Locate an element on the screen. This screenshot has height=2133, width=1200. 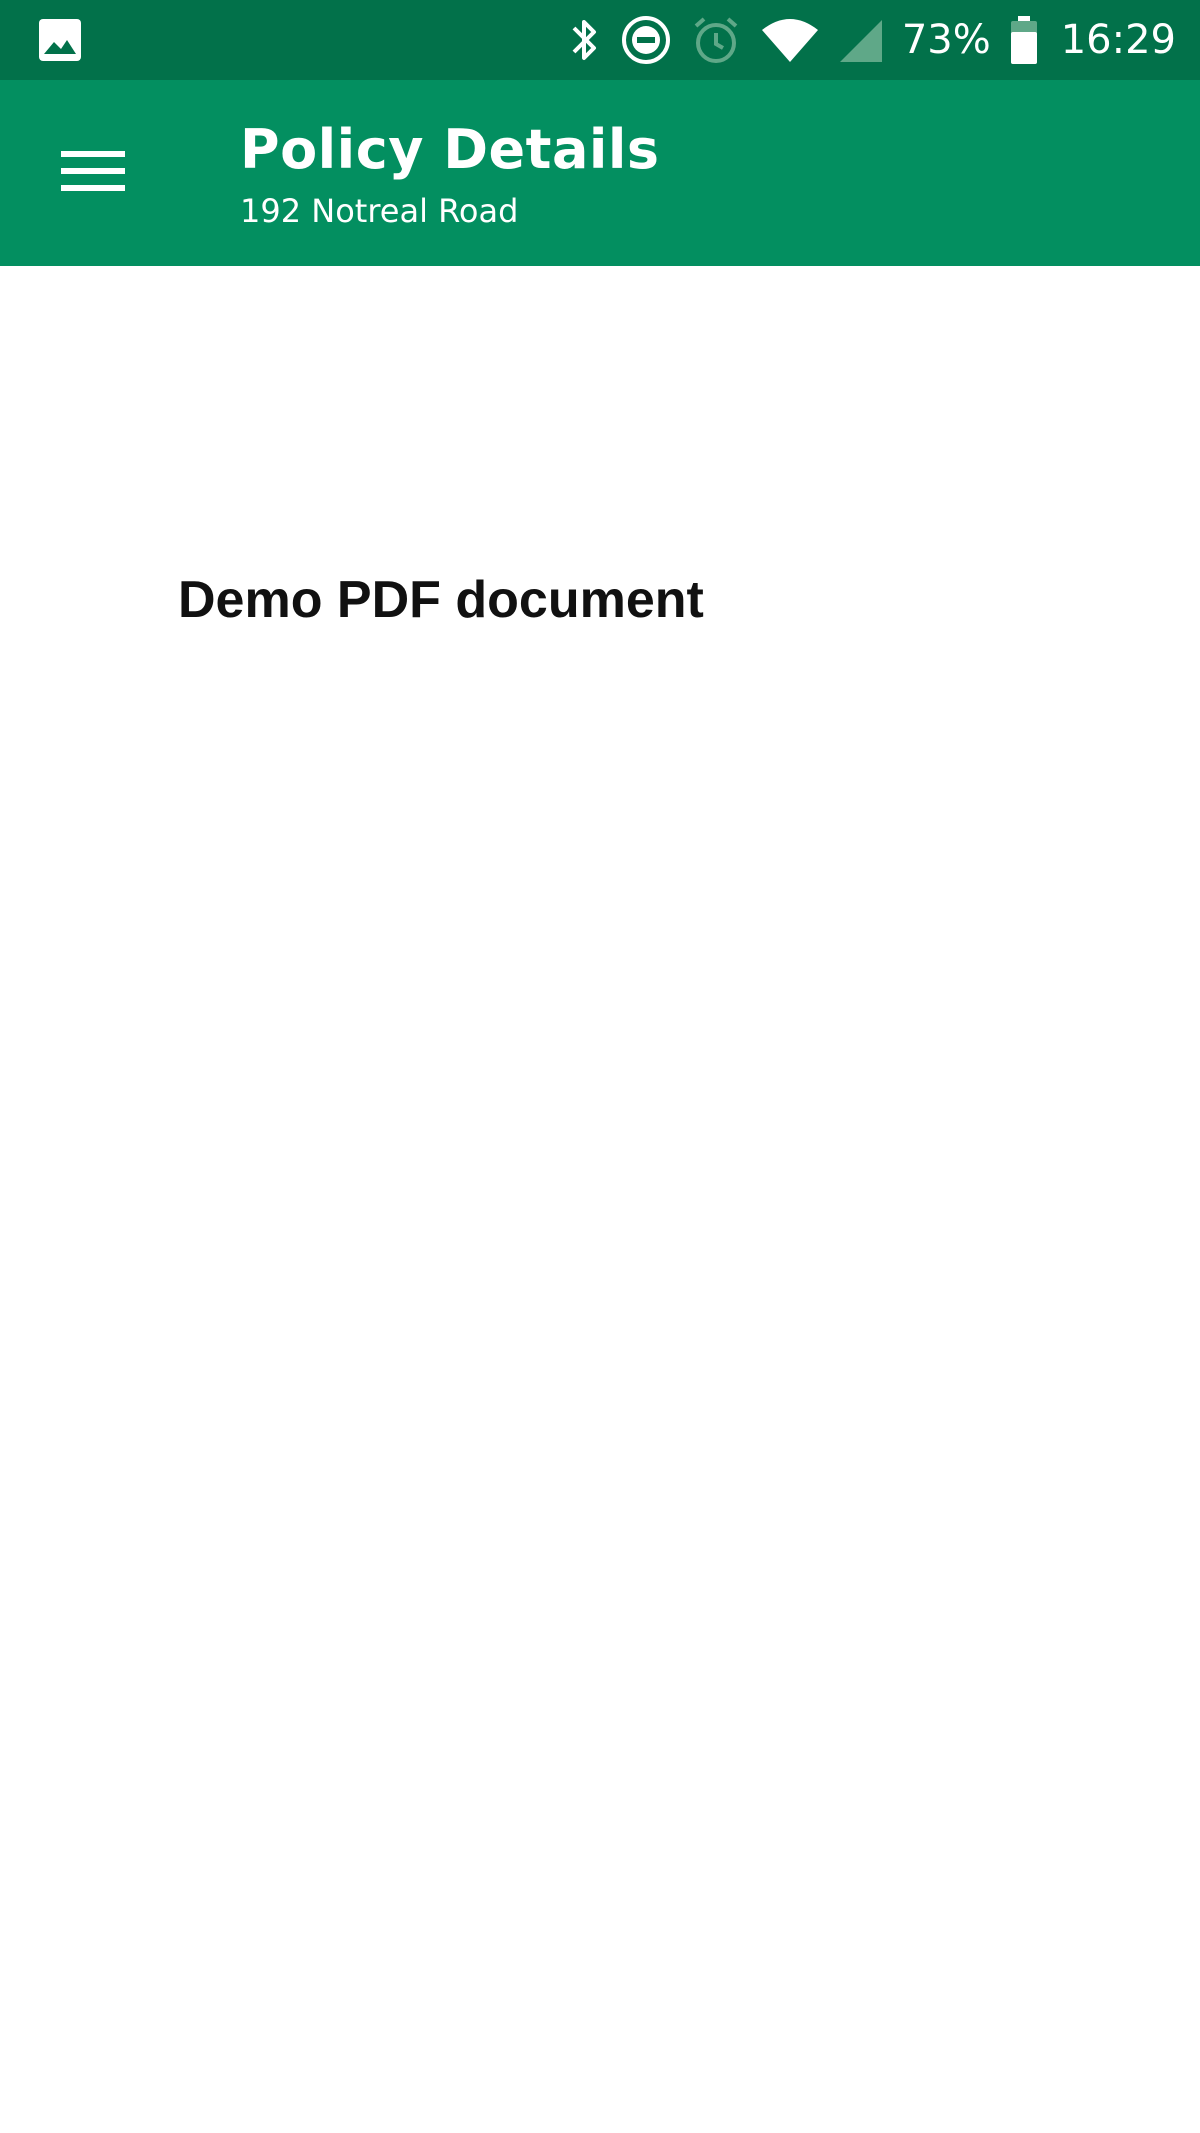
page-title: Policy Details is located at coordinates (450, 149).